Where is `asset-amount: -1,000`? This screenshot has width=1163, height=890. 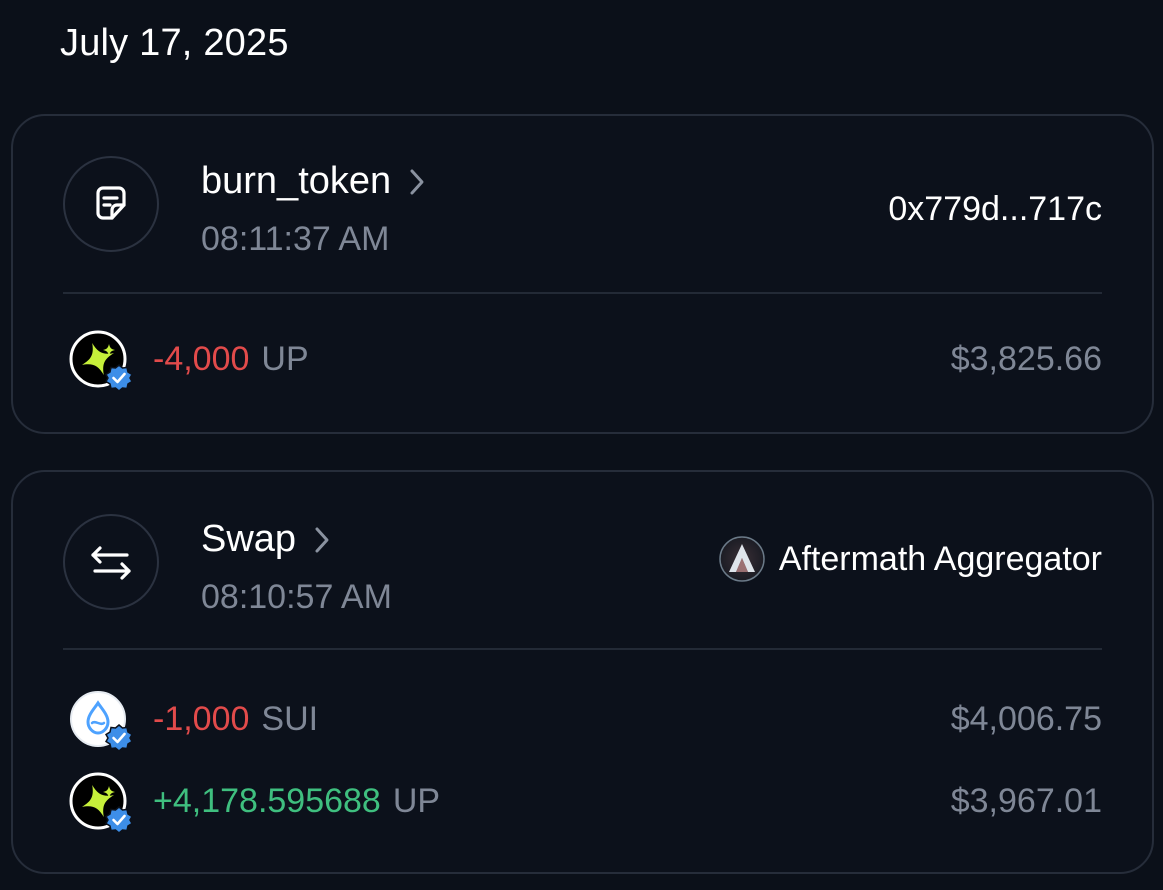 asset-amount: -1,000 is located at coordinates (201, 718).